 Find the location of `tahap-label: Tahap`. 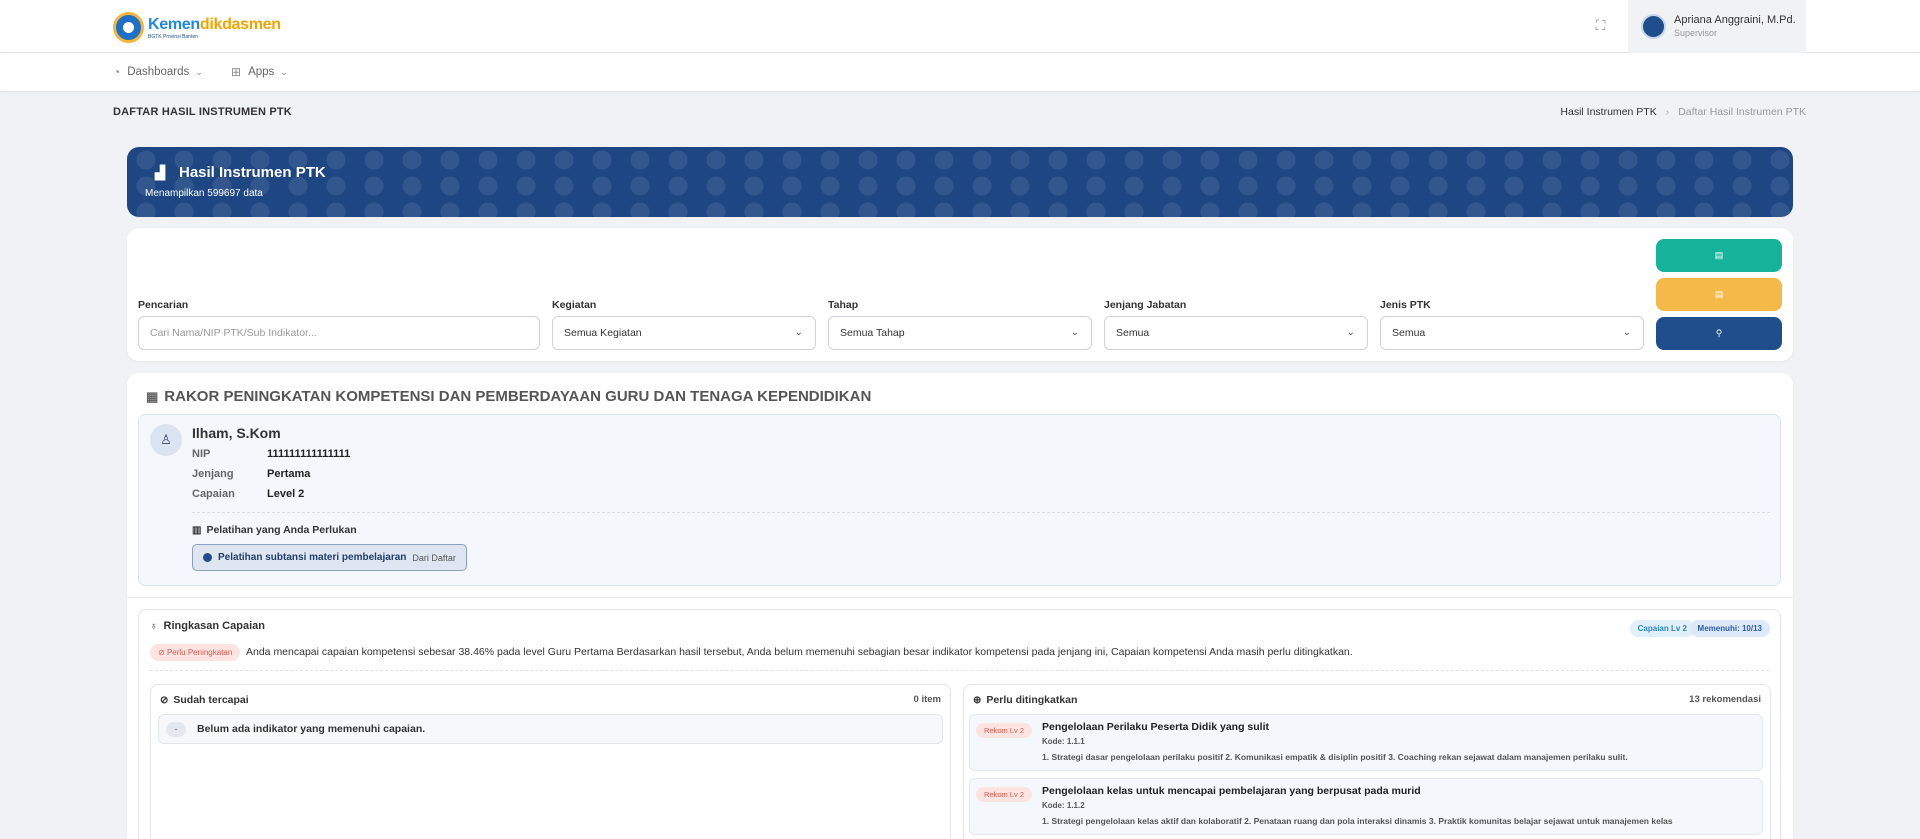

tahap-label: Tahap is located at coordinates (843, 305).